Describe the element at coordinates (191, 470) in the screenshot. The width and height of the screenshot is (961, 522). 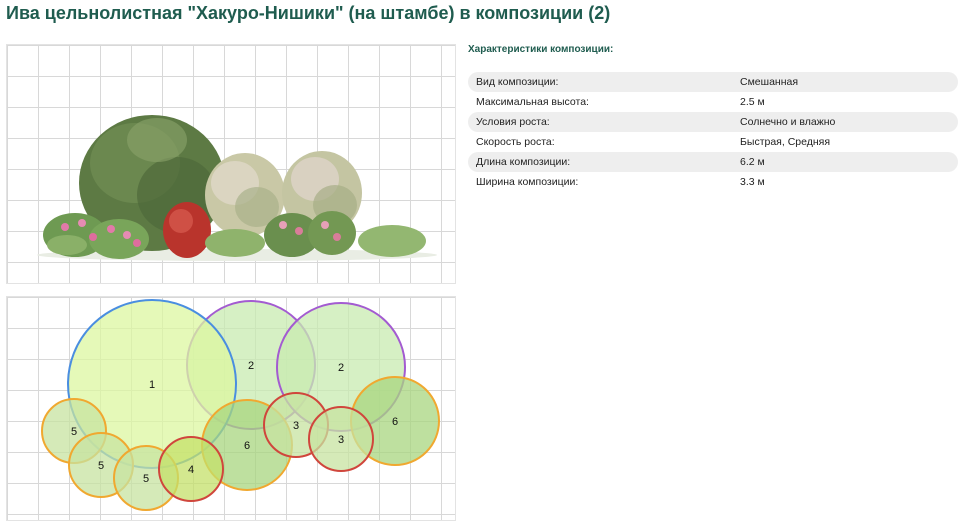
I see `plant-number-label: 4` at that location.